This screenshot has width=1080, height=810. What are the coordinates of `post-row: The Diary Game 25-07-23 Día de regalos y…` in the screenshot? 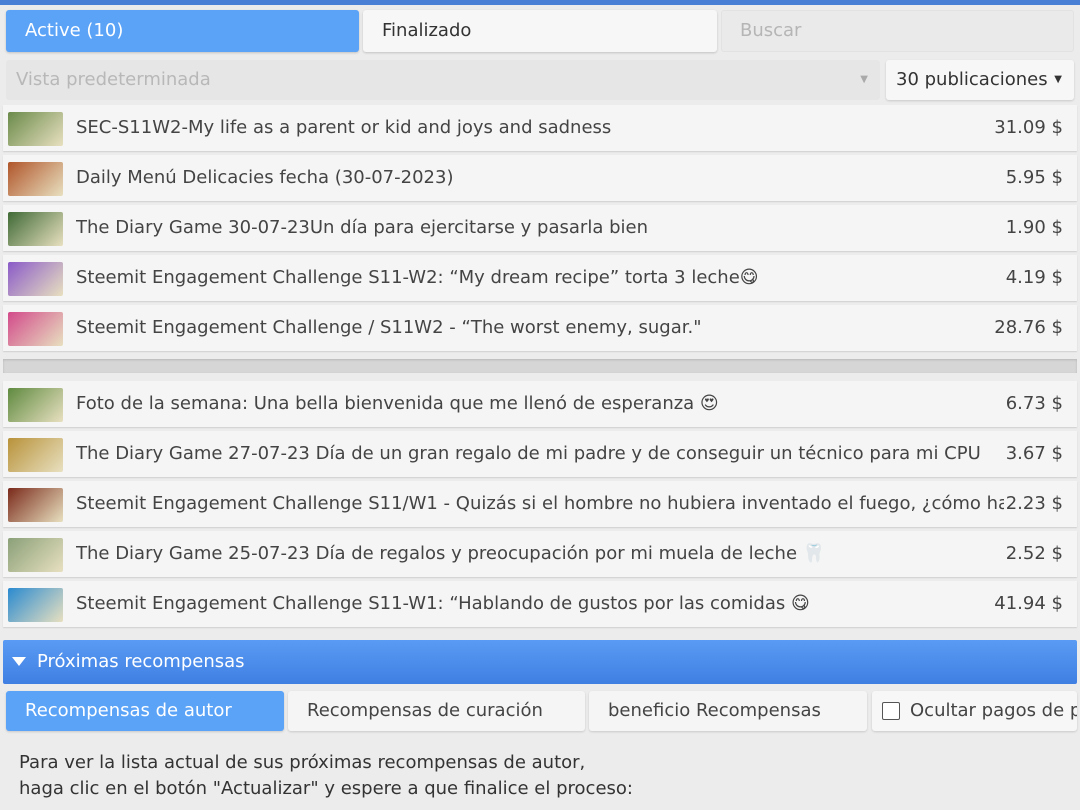 It's located at (540, 554).